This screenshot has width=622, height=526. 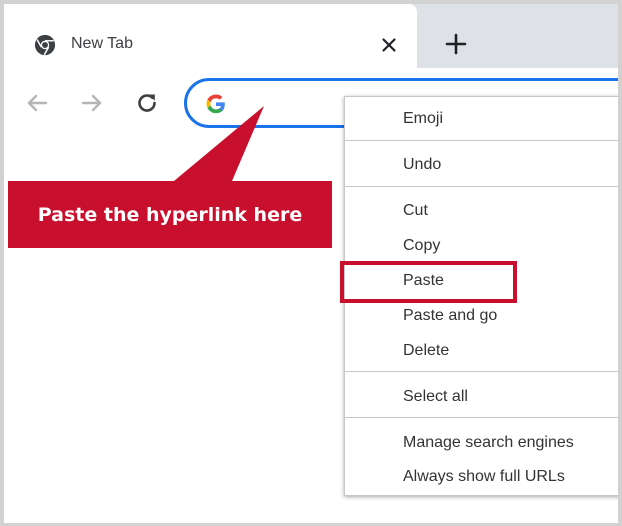 I want to click on menu-item-delete: Delete, so click(x=426, y=351).